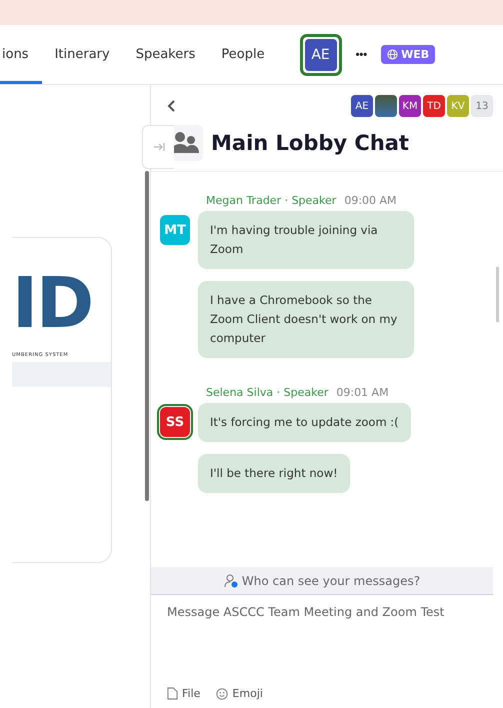 This screenshot has height=708, width=503. What do you see at coordinates (410, 106) in the screenshot?
I see `participant-avatar: KM` at bounding box center [410, 106].